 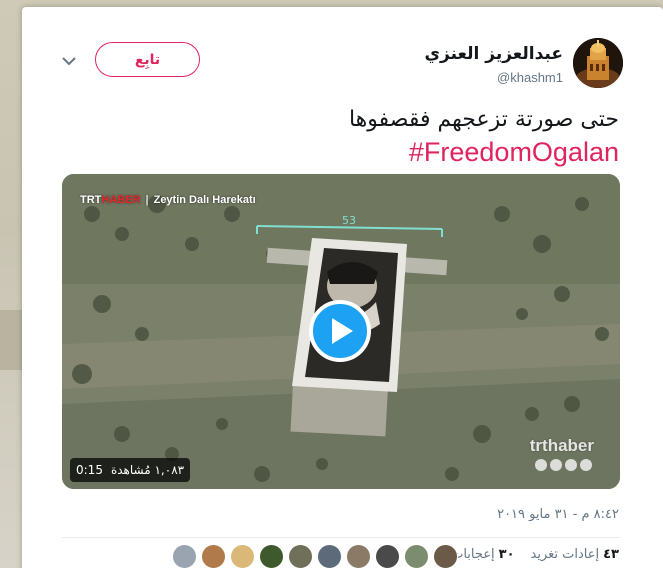 I want to click on chevron-down-icon, so click(x=69, y=61).